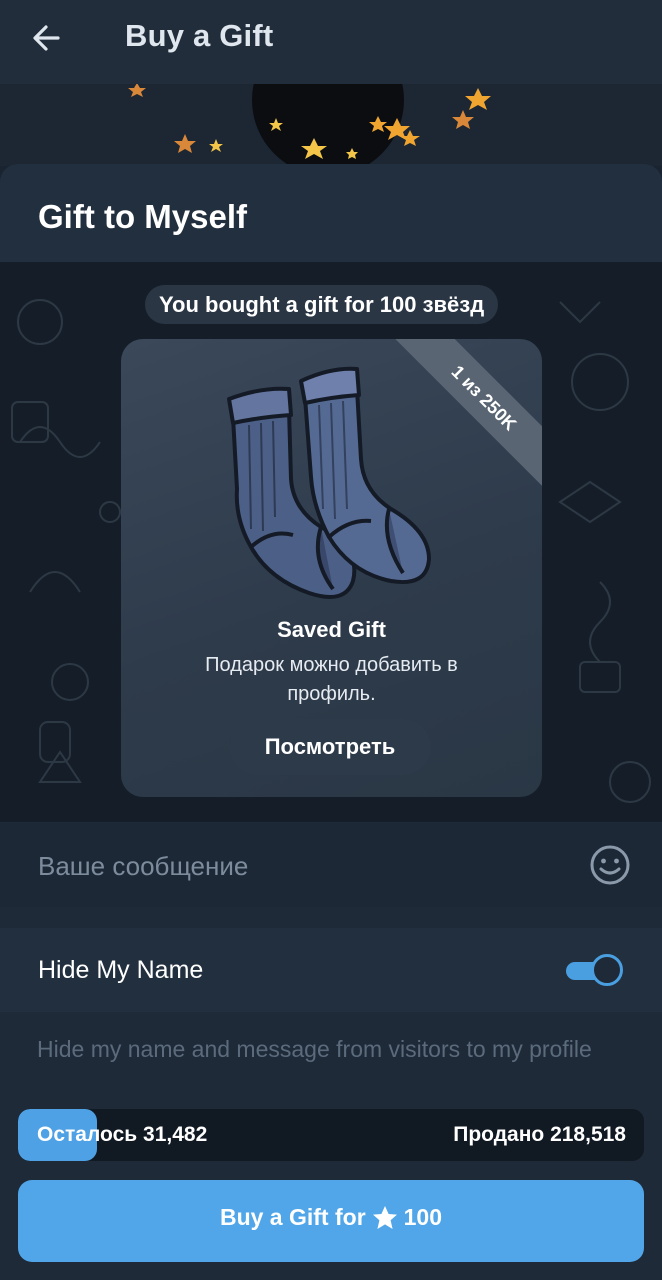 The width and height of the screenshot is (662, 1280). Describe the element at coordinates (298, 866) in the screenshot. I see `message-input` at that location.